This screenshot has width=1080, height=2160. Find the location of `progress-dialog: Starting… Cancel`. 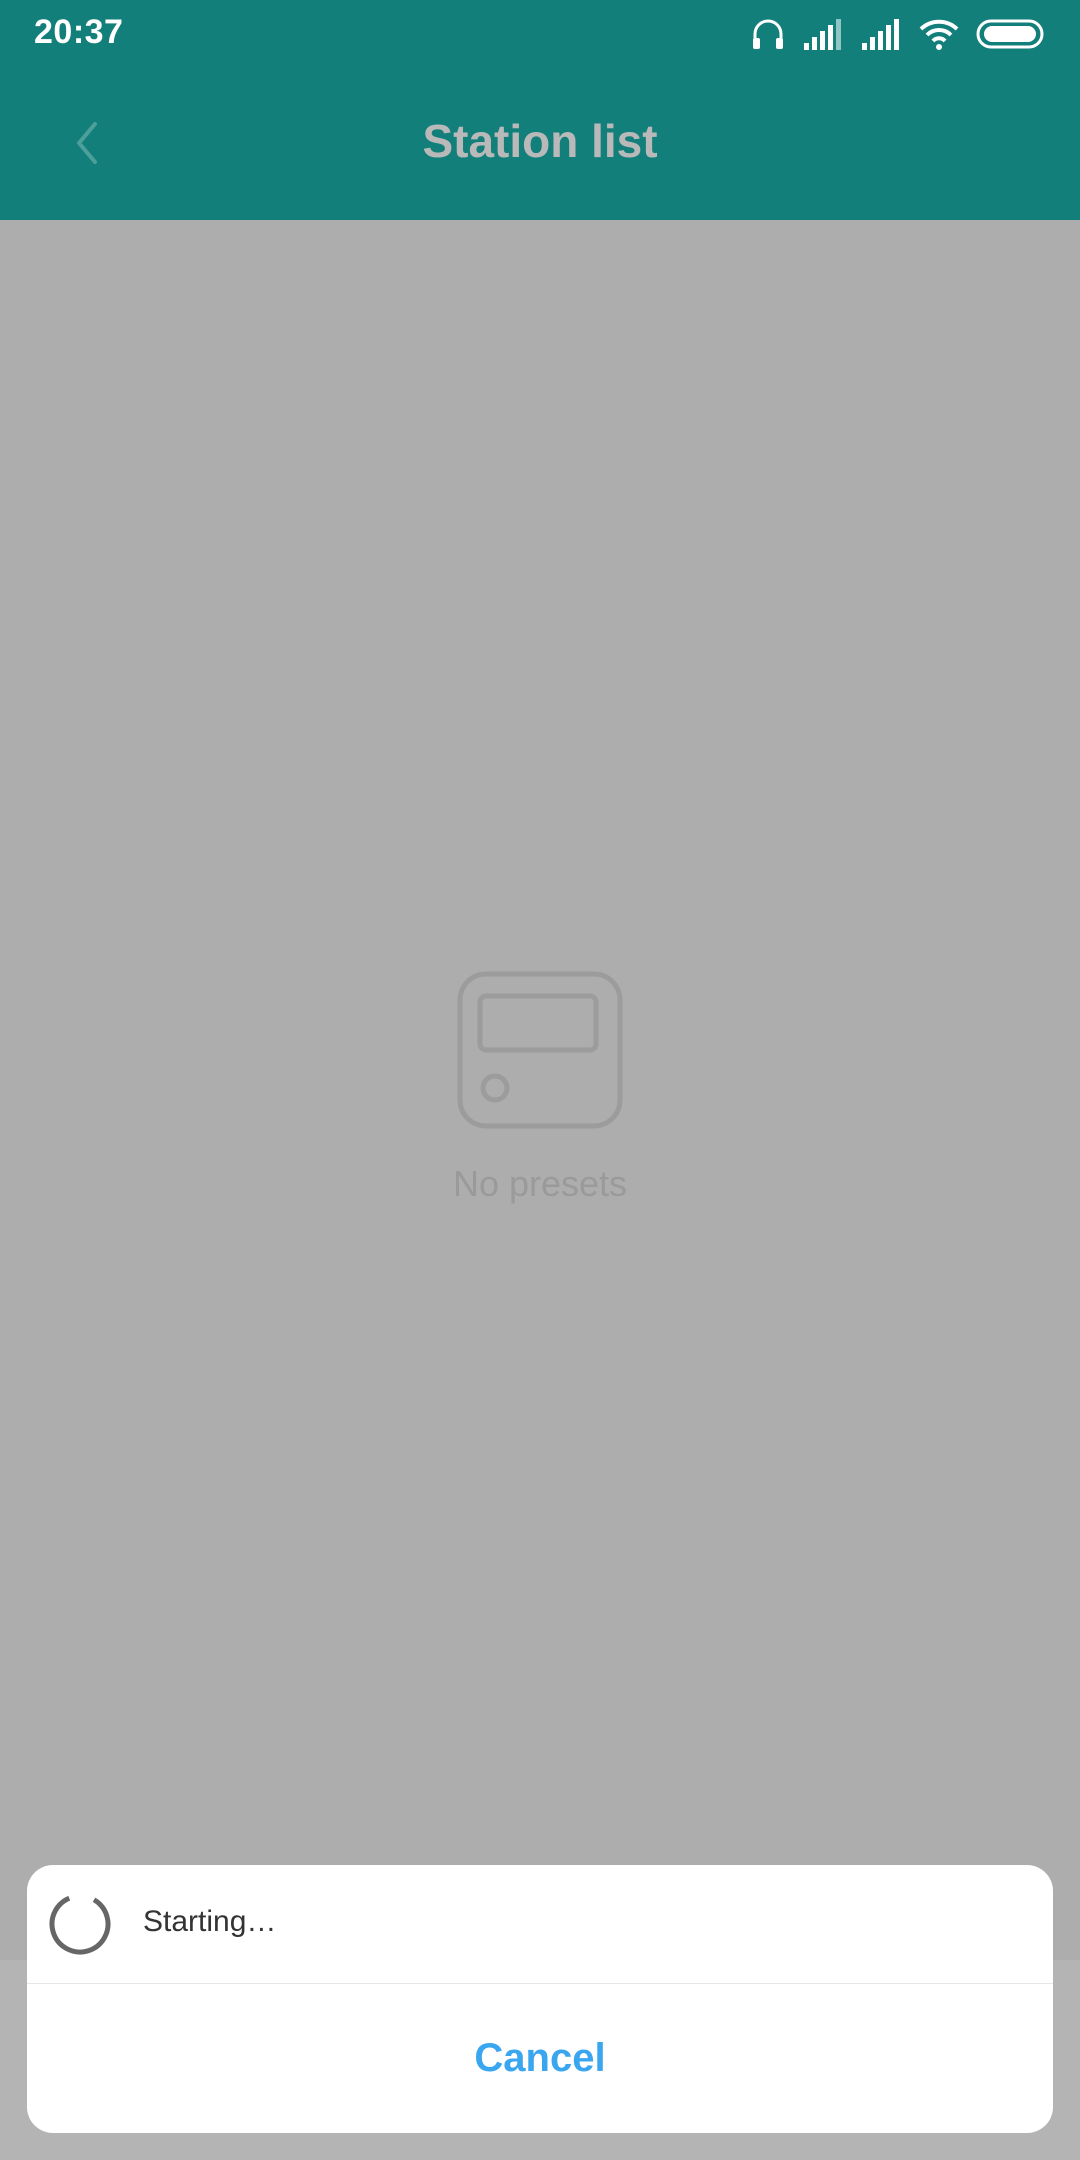

progress-dialog: Starting… Cancel is located at coordinates (540, 1999).